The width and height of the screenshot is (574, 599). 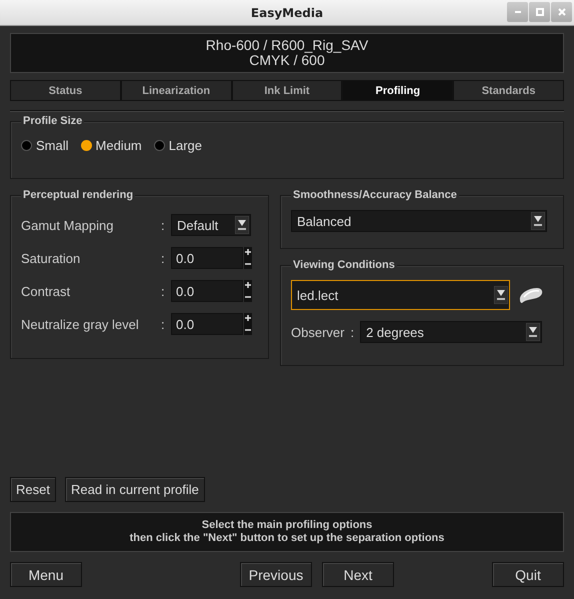 What do you see at coordinates (358, 574) in the screenshot?
I see `button: Next` at bounding box center [358, 574].